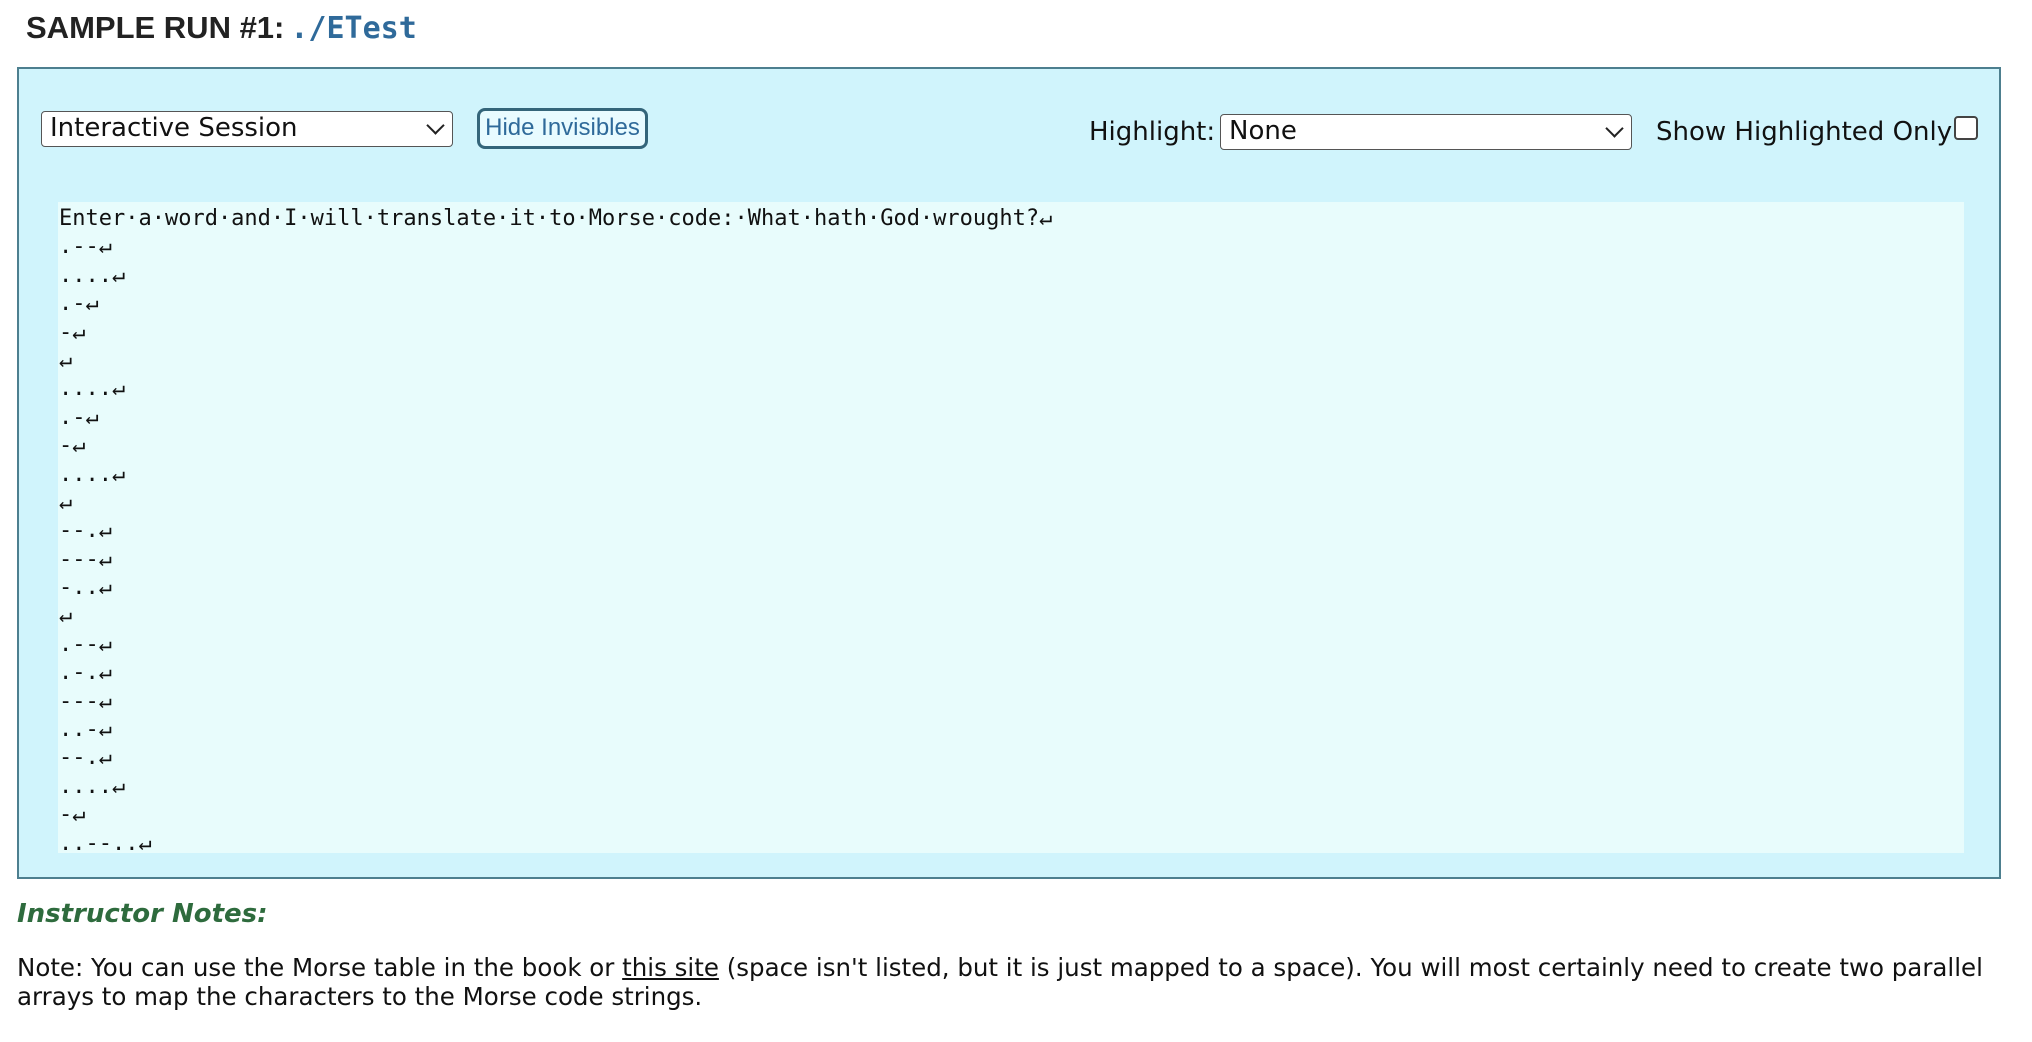 The height and width of the screenshot is (1042, 2032). I want to click on output-line: ..-↵, so click(85, 730).